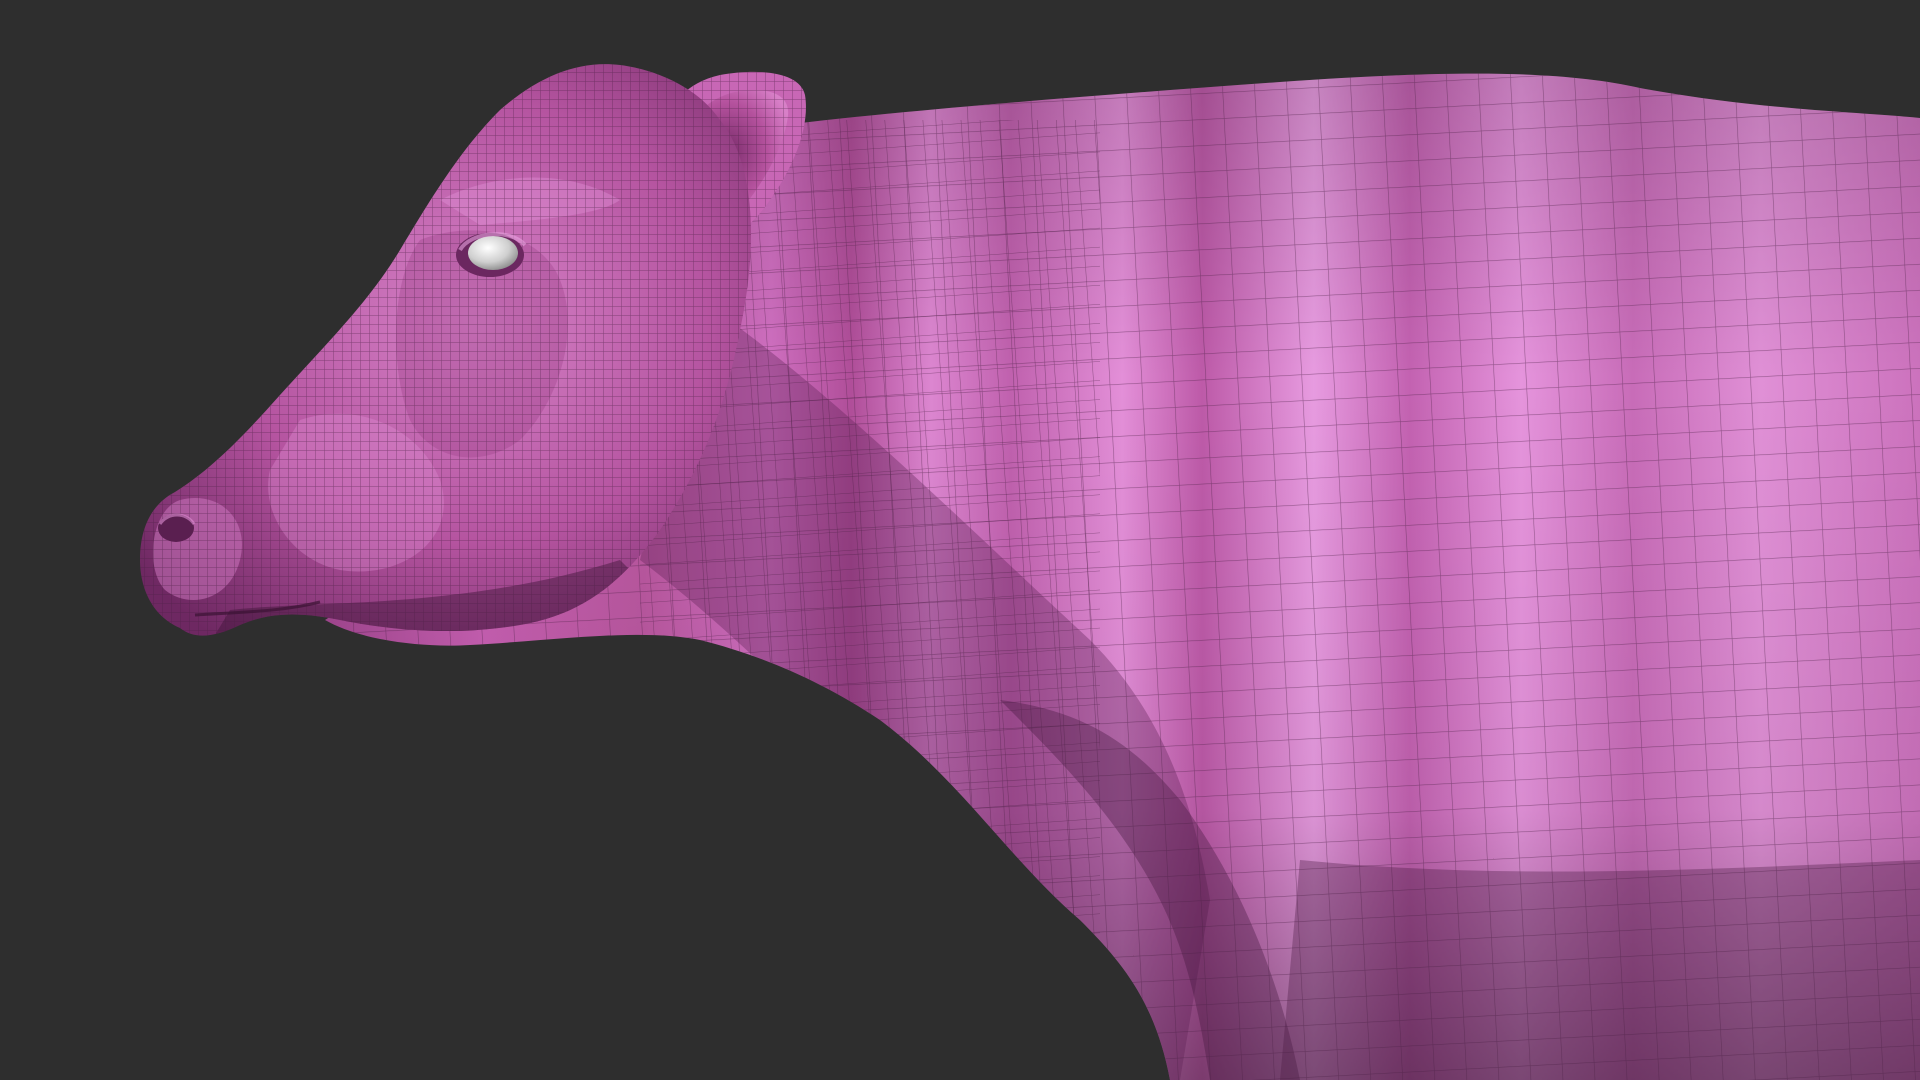 This screenshot has width=1920, height=1080. I want to click on cow-nostril, so click(177, 527).